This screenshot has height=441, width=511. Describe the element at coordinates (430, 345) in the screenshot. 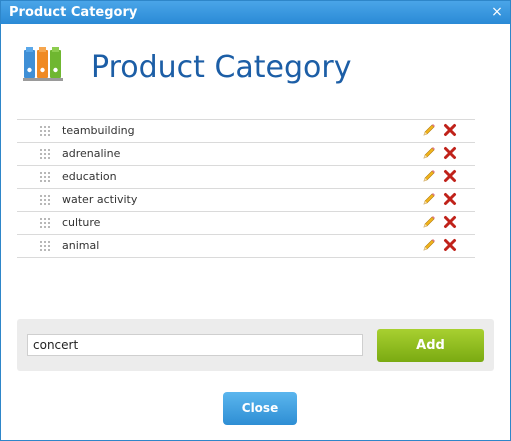

I see `add-button: Add` at that location.